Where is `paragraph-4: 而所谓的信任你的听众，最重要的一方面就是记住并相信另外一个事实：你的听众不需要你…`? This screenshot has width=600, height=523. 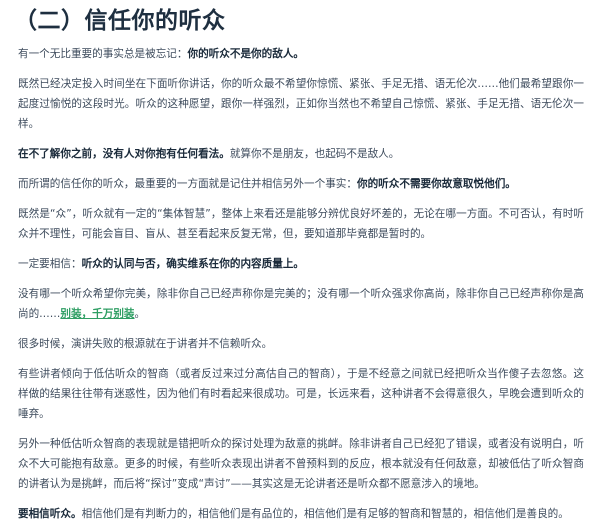
paragraph-4: 而所谓的信任你的听众，最重要的一方面就是记住并相信另外一个事实：你的听众不需要你… is located at coordinates (301, 184).